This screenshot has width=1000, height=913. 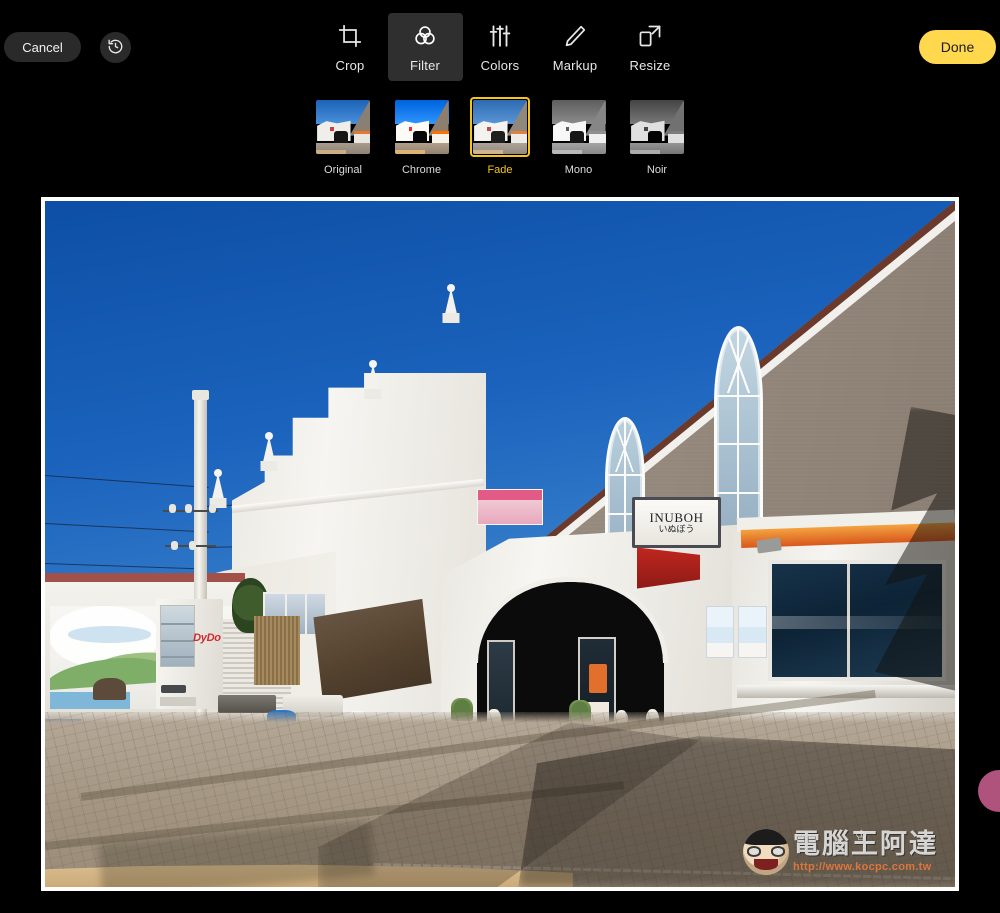 I want to click on wall-lamp, so click(x=768, y=545).